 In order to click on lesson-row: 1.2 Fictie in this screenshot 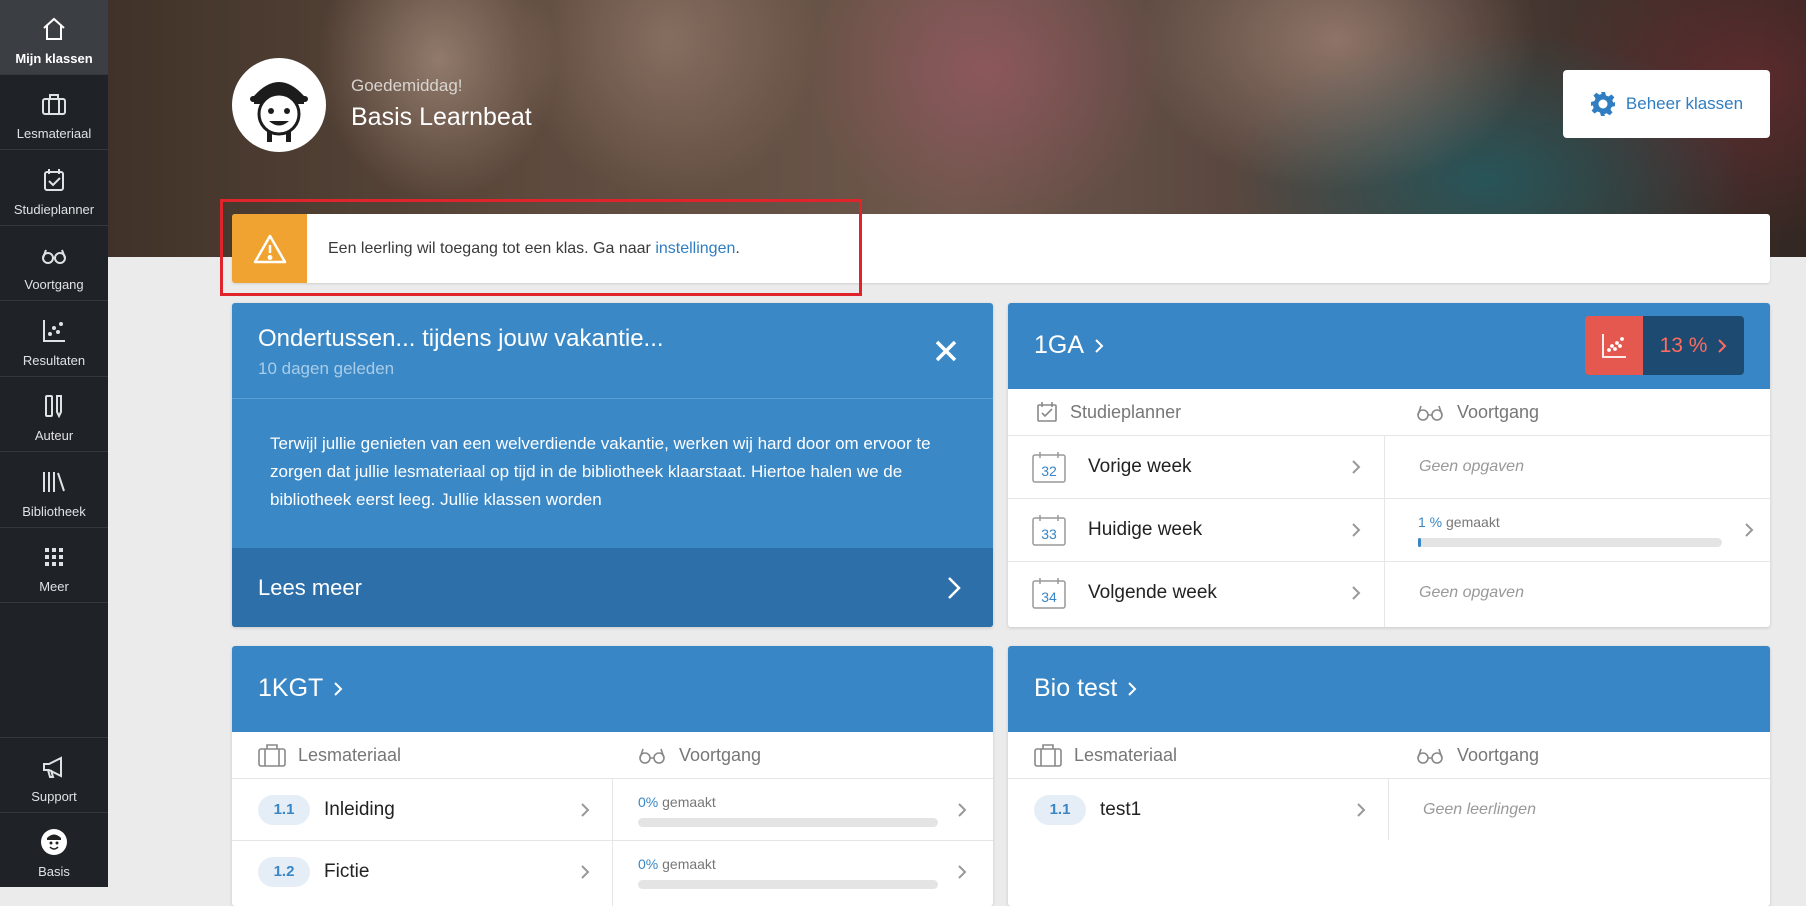, I will do `click(422, 871)`.